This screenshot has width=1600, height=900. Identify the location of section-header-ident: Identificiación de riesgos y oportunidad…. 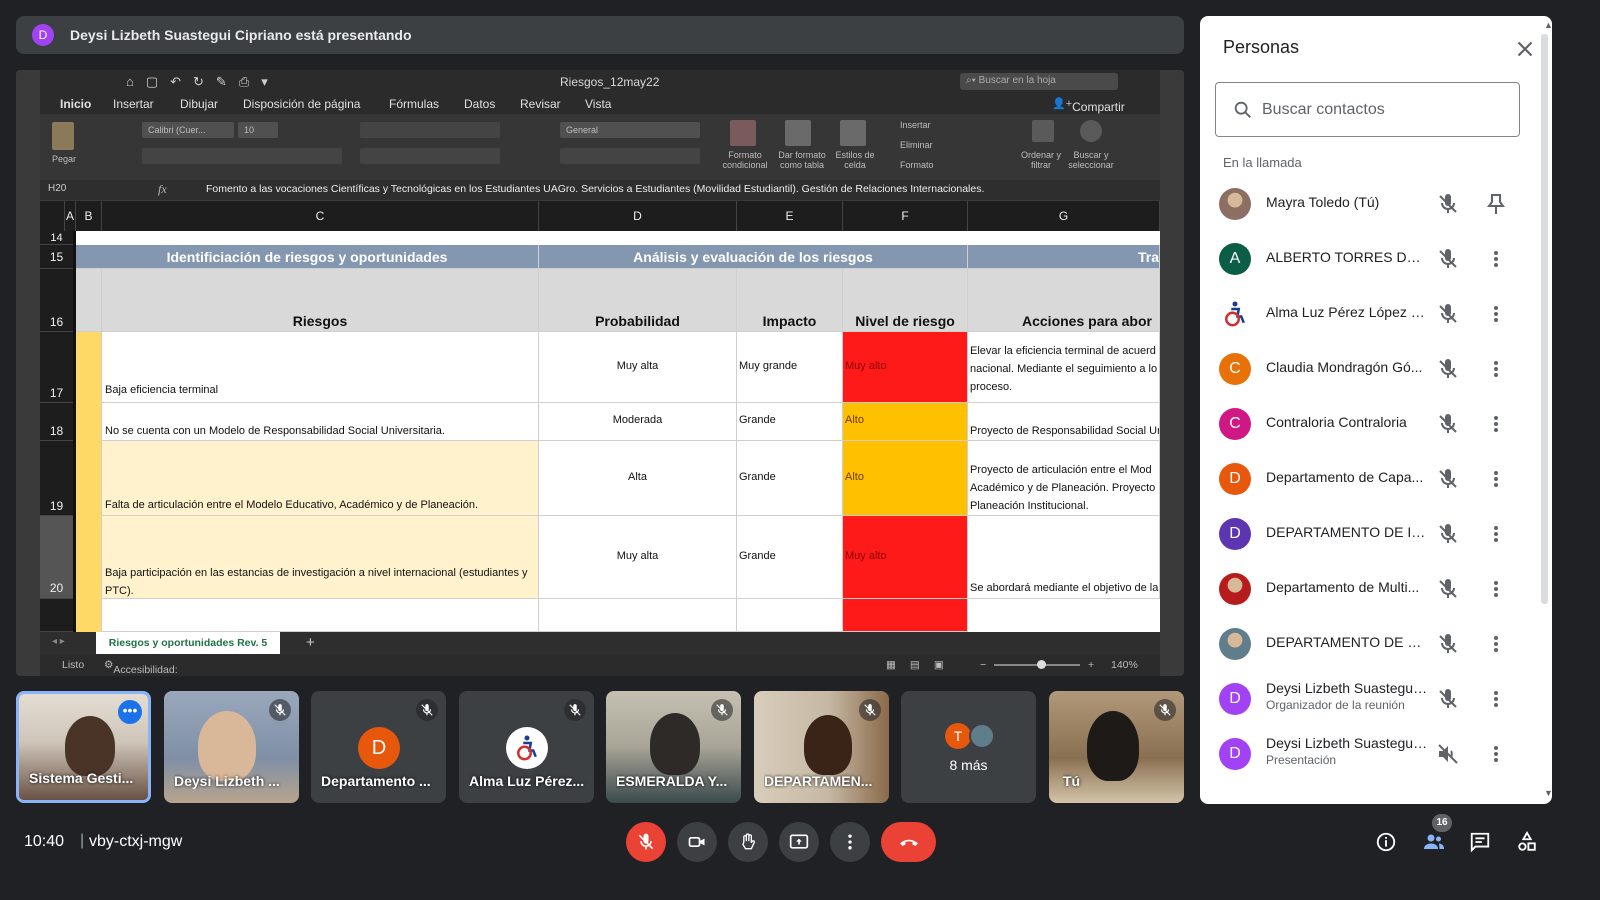
(307, 257).